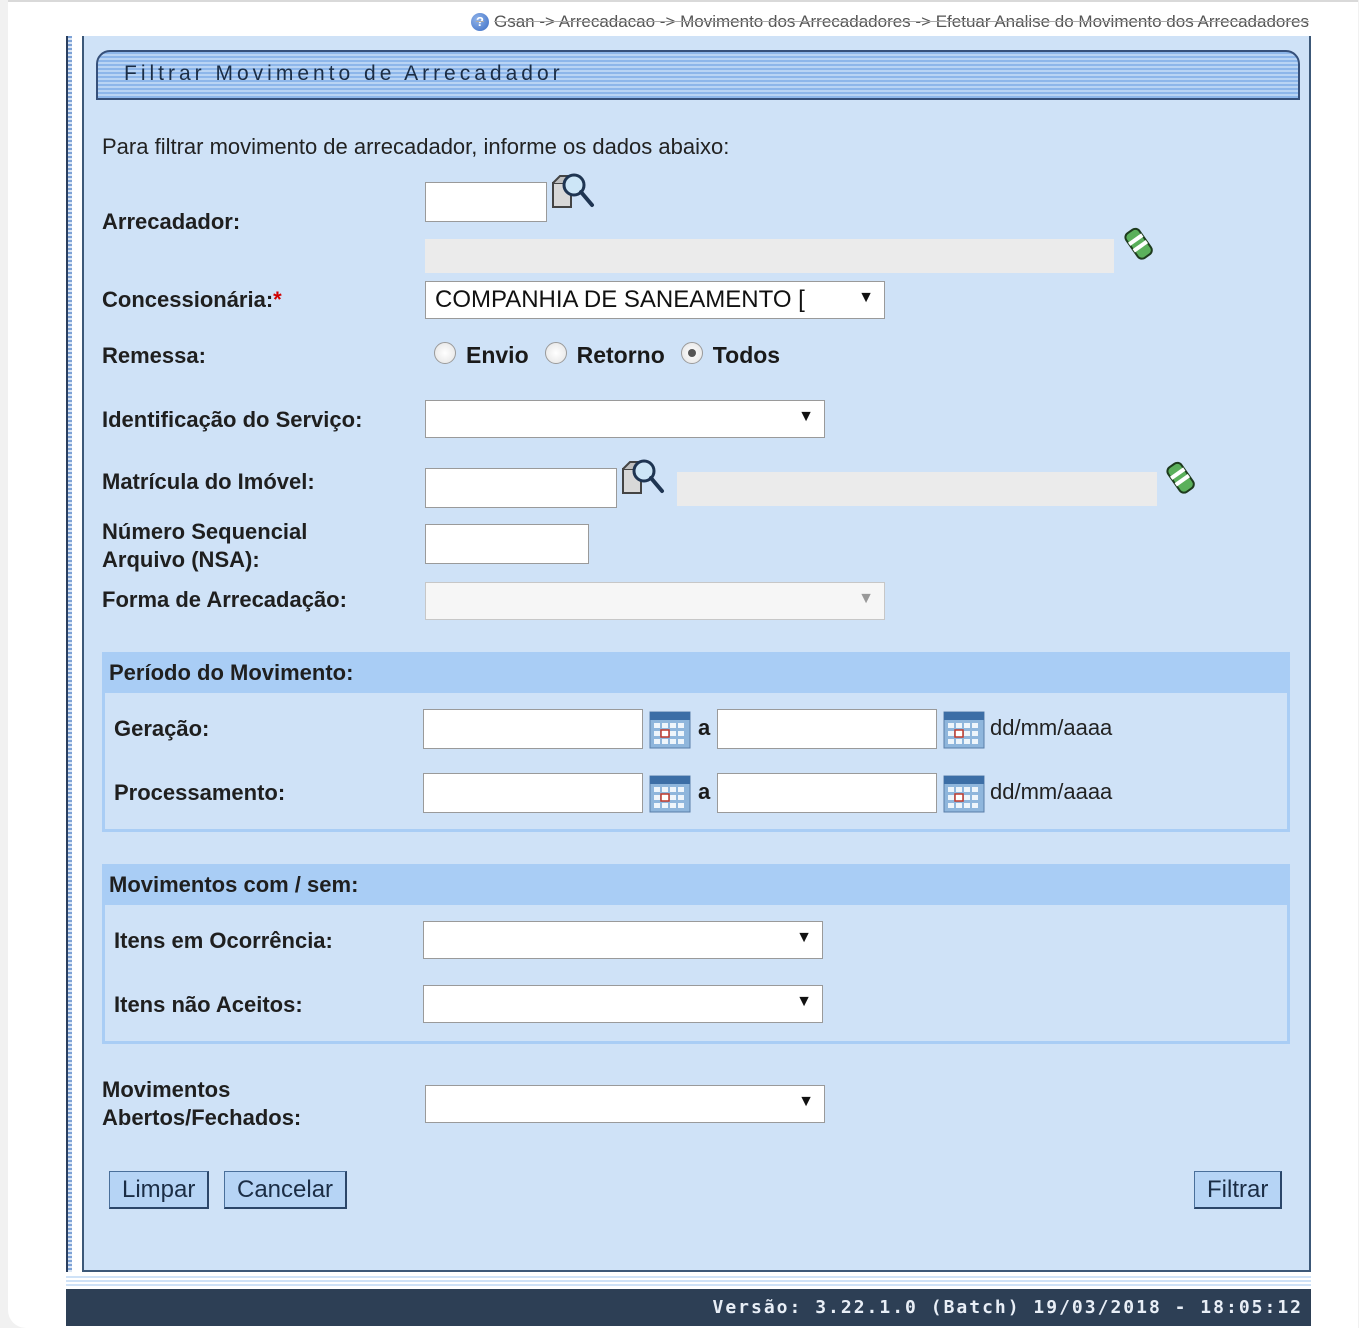 The height and width of the screenshot is (1328, 1359). I want to click on concessionaria-select: COMPANHIA DE SANEAMENTO [ ▼, so click(655, 300).